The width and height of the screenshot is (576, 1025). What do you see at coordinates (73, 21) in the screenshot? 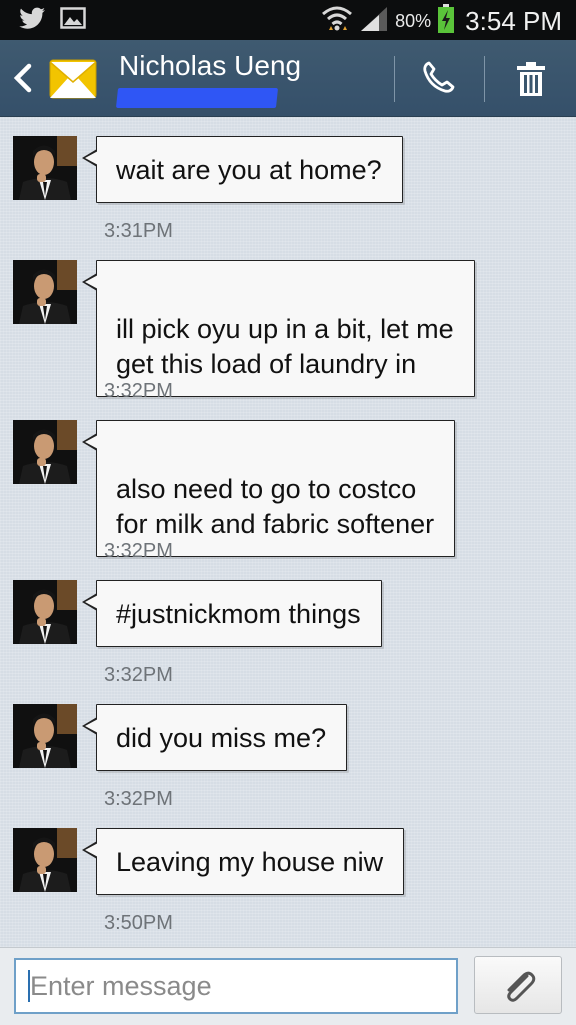
I see `image-icon` at bounding box center [73, 21].